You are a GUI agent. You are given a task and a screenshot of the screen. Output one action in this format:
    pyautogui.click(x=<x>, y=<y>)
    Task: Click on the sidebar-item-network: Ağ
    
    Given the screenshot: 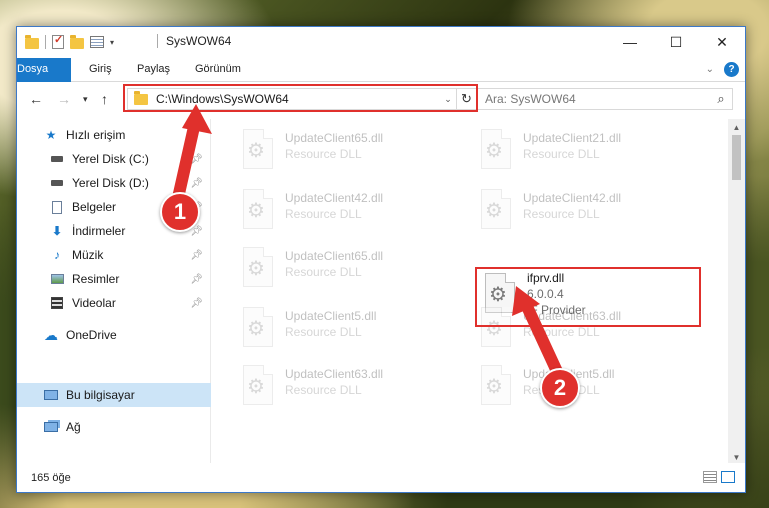 What is the action you would take?
    pyautogui.click(x=114, y=427)
    